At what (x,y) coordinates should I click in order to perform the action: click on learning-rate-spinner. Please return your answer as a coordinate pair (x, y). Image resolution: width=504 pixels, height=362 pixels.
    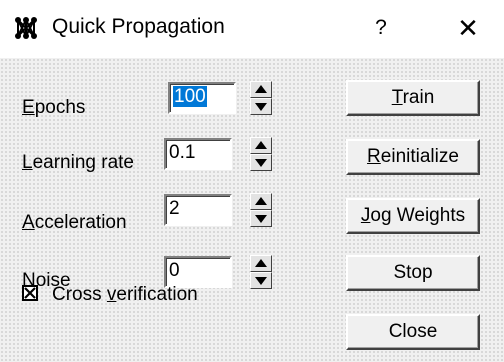
    Looking at the image, I should click on (261, 154).